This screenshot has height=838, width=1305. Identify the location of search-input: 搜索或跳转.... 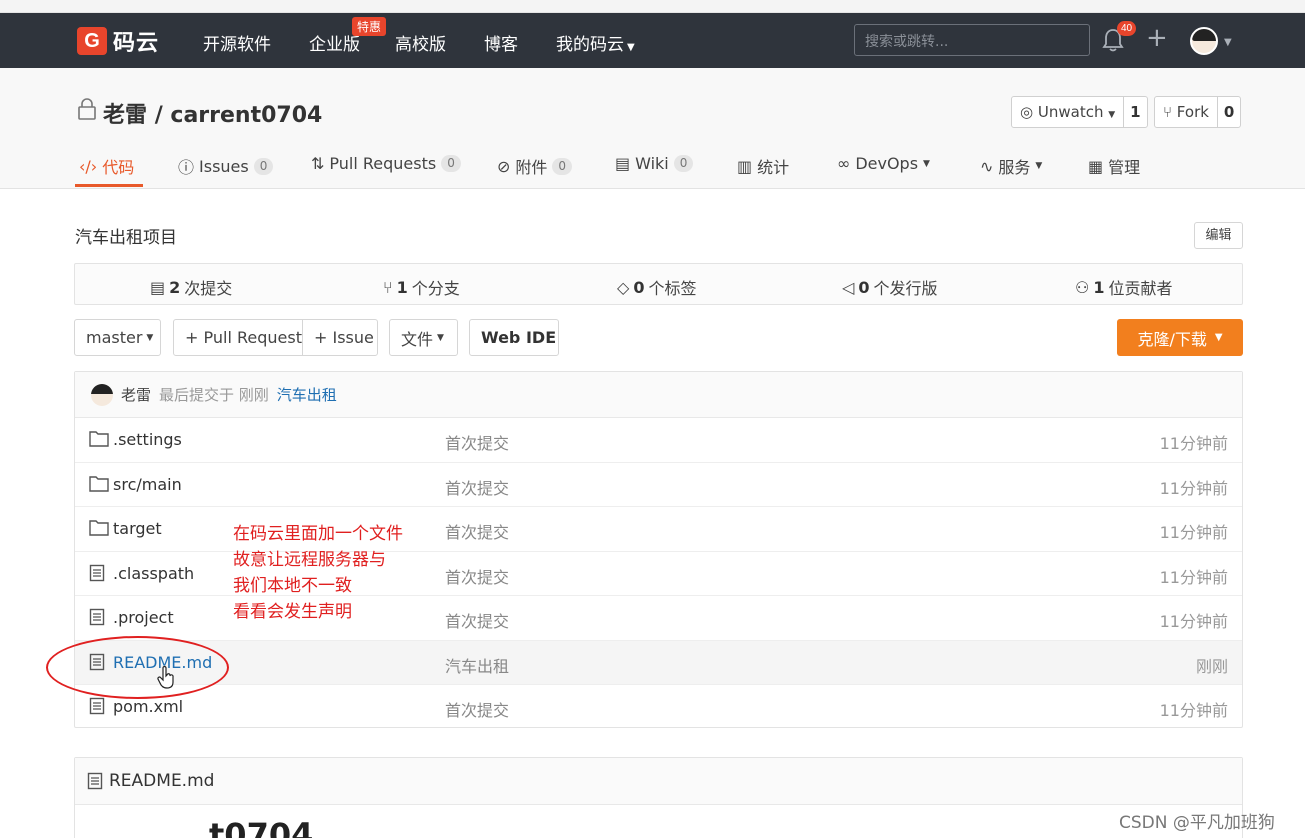
(972, 40).